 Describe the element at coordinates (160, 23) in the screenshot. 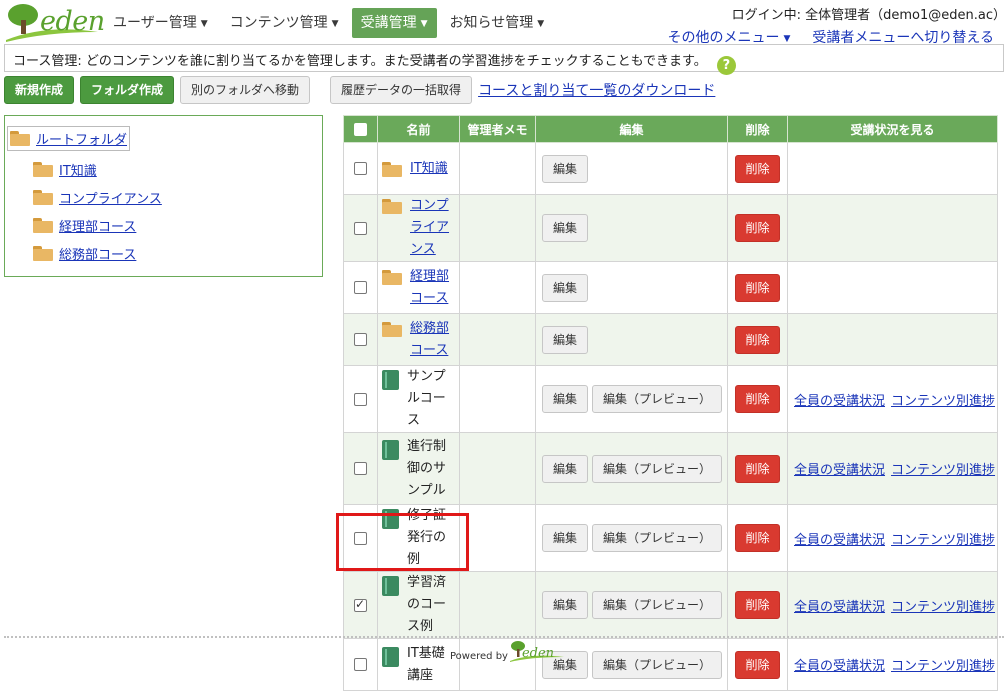

I see `nav-user-management: ユーザー管理 ▼` at that location.